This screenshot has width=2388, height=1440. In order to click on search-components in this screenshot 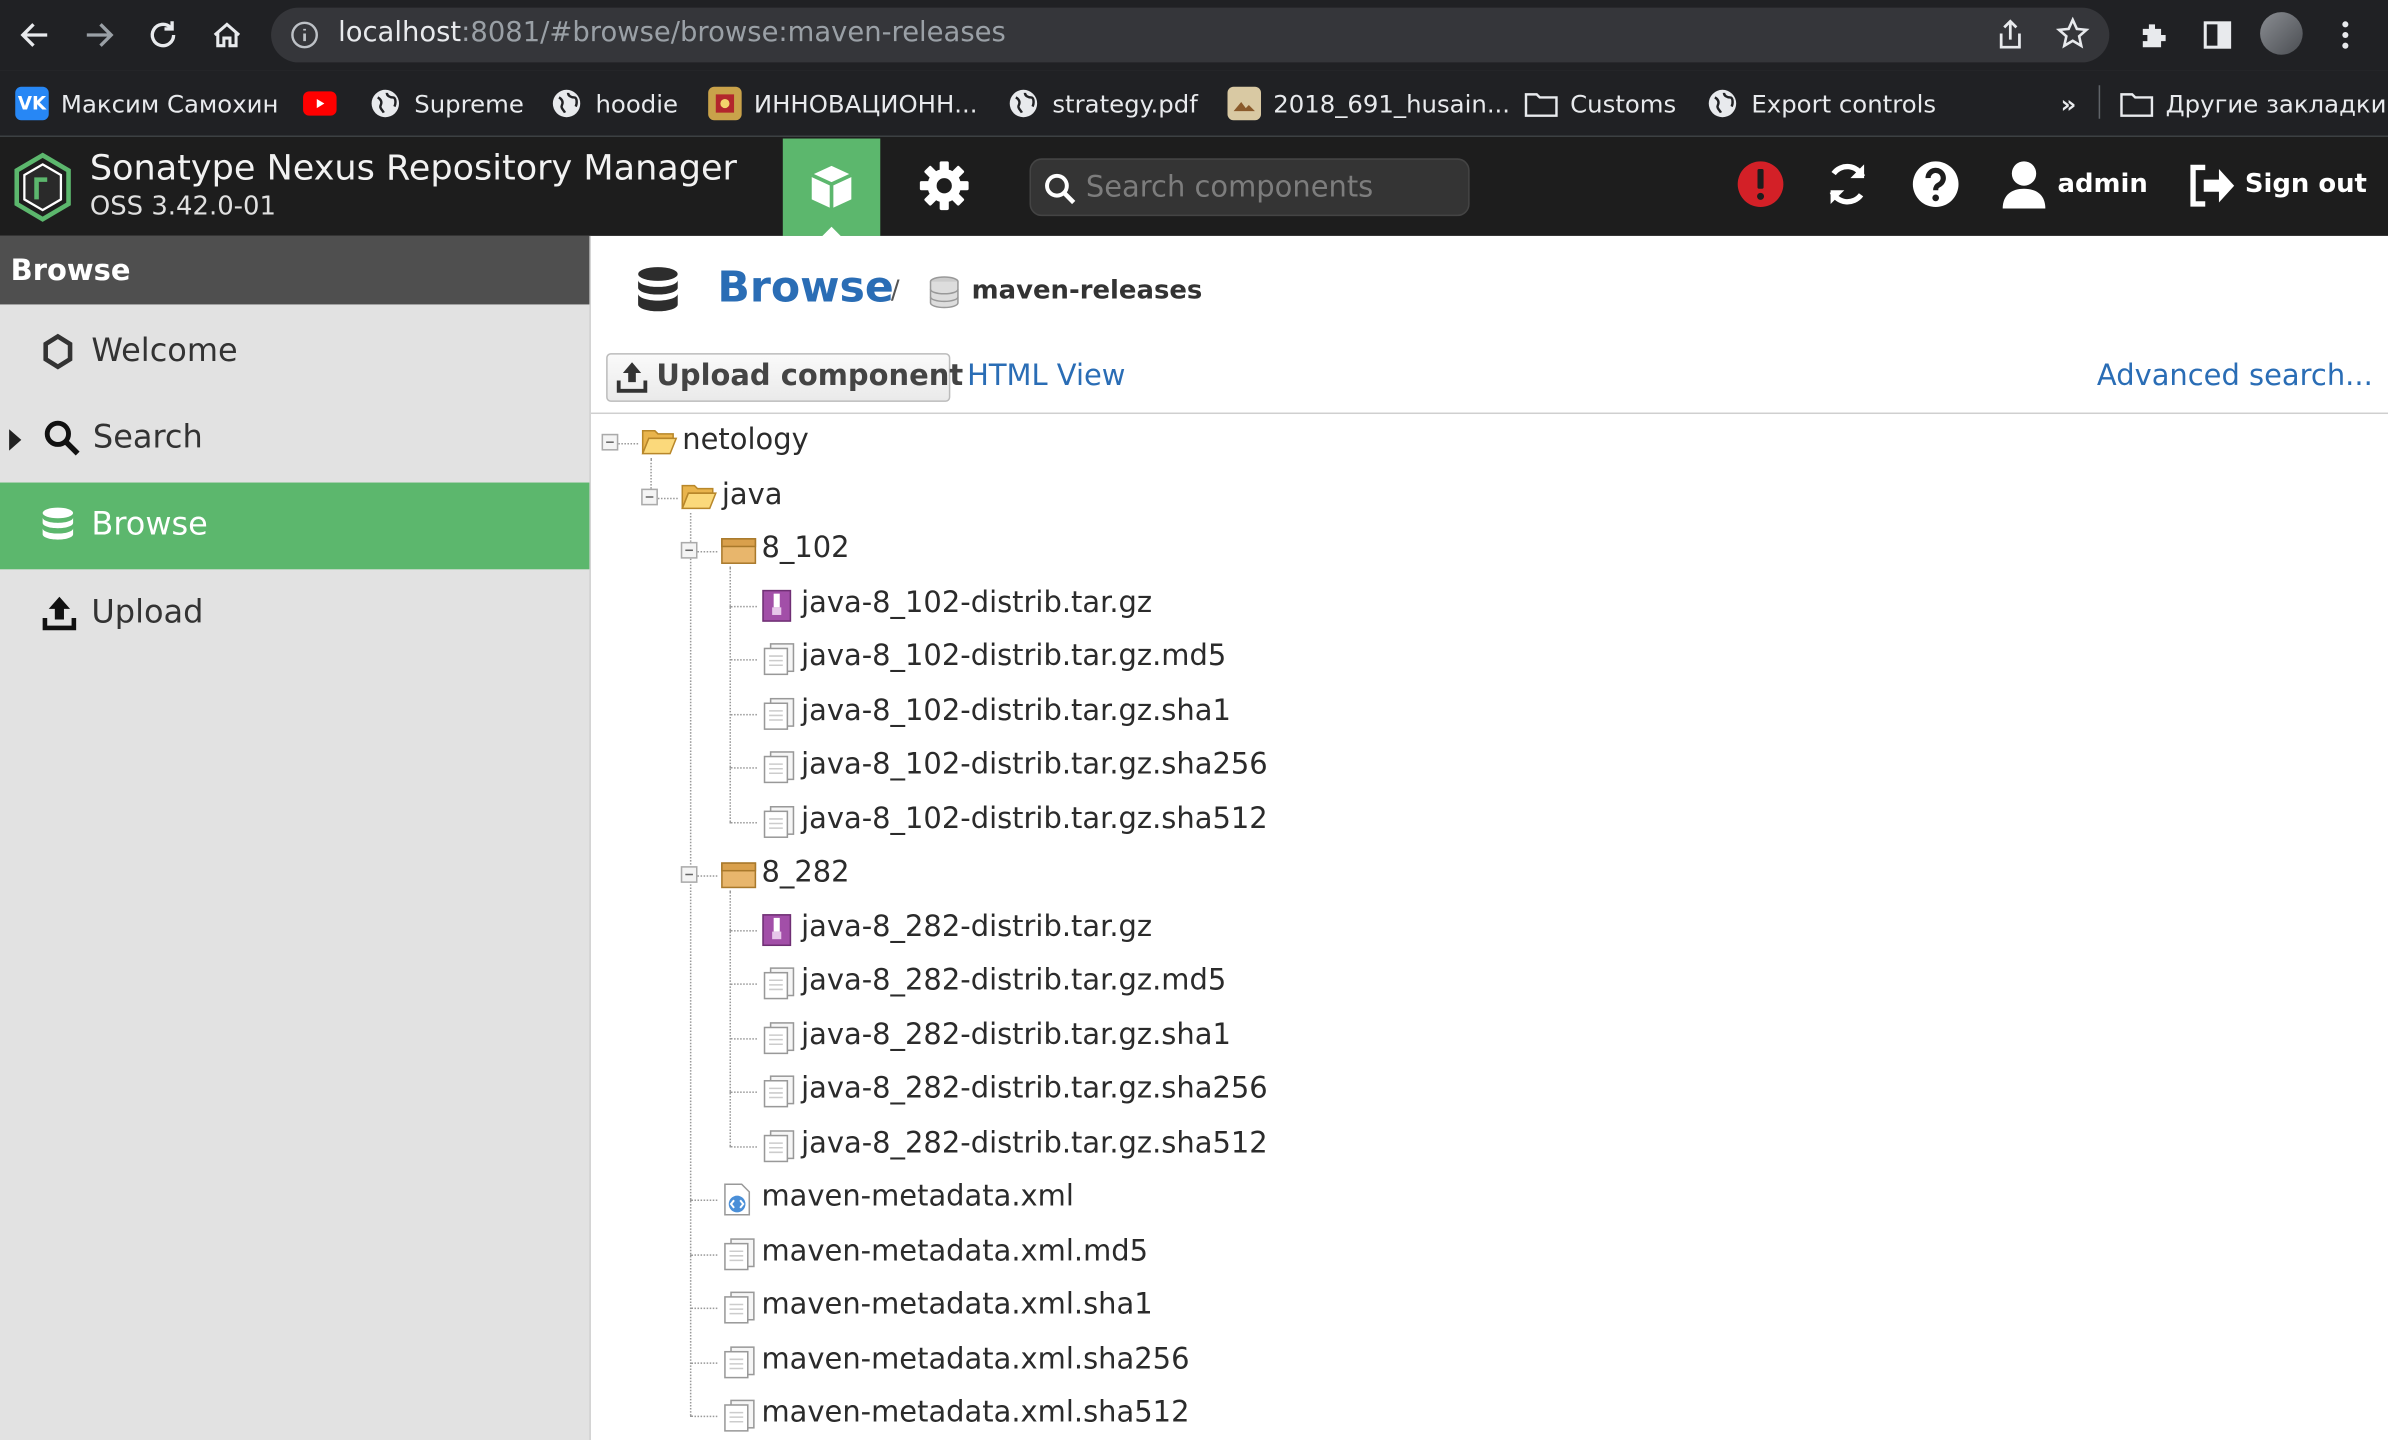, I will do `click(1249, 187)`.